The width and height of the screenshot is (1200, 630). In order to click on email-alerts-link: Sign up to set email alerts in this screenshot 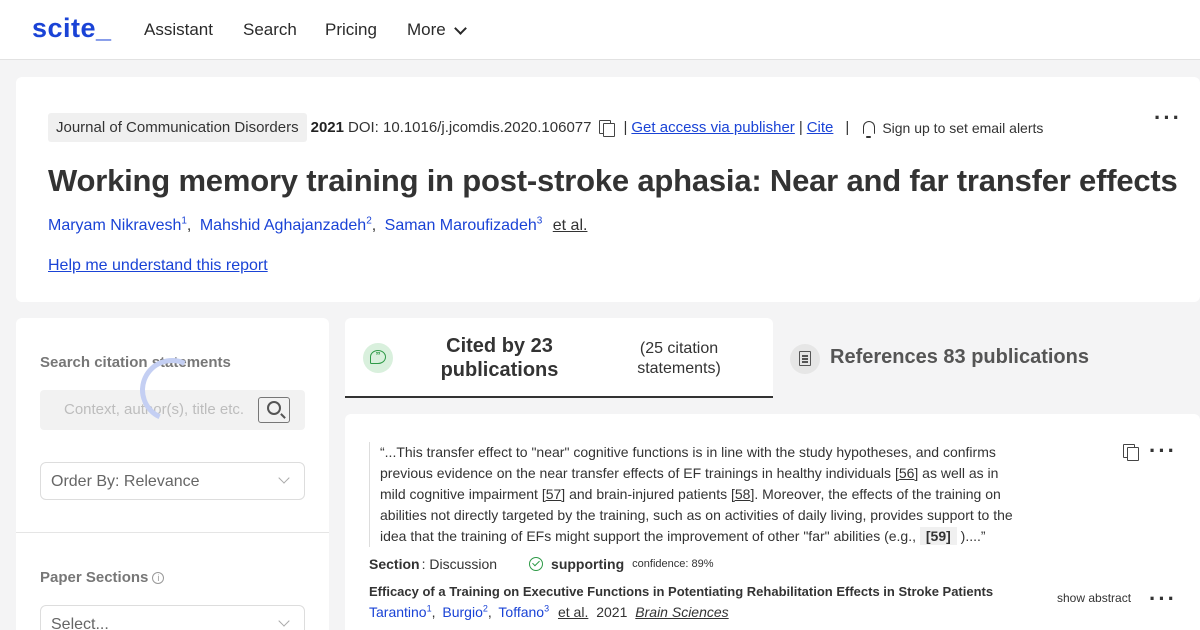, I will do `click(962, 128)`.